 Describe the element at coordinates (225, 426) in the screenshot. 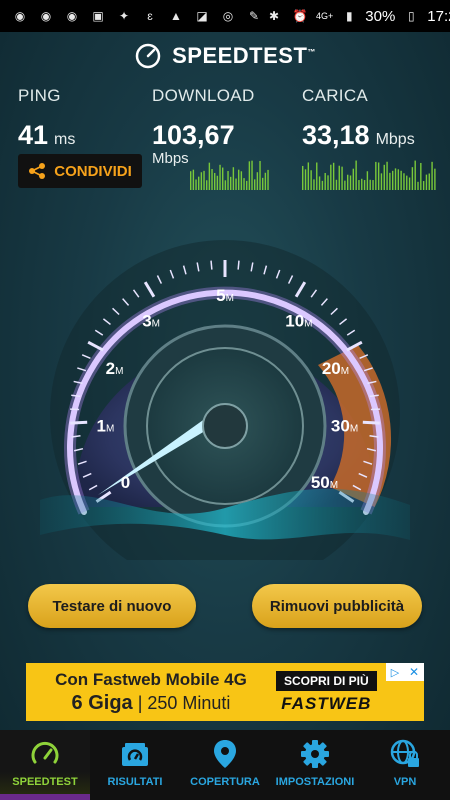

I see `gauge-hub` at that location.